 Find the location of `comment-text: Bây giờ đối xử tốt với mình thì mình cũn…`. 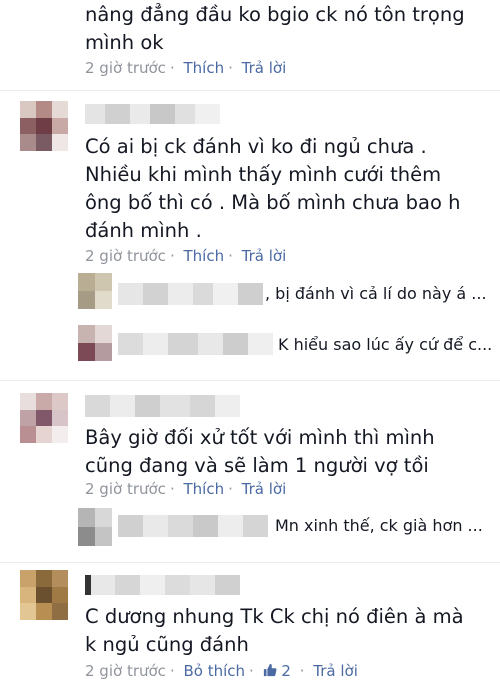

comment-text: Bây giờ đối xử tốt với mình thì mình cũn… is located at coordinates (260, 451).